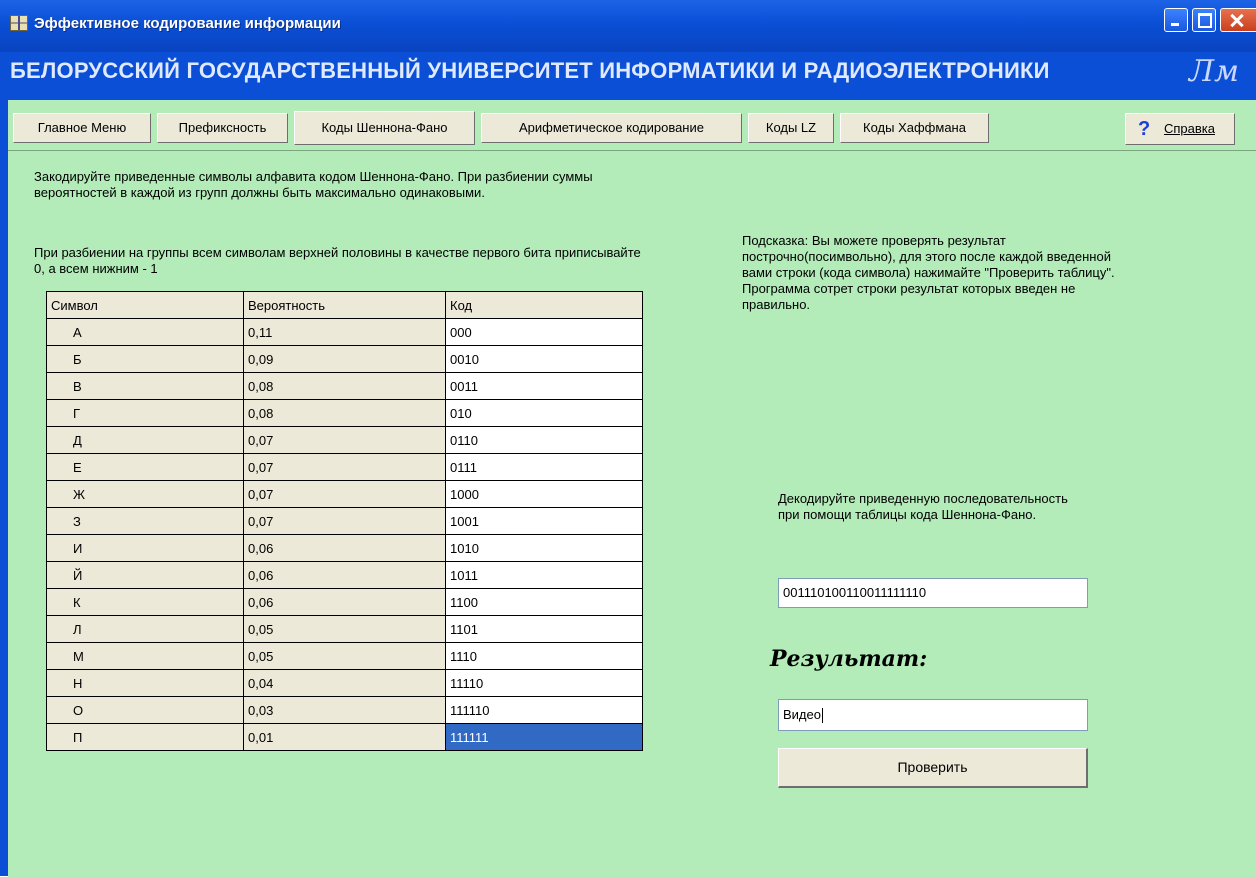  I want to click on symbol-cell: П, so click(145, 737).